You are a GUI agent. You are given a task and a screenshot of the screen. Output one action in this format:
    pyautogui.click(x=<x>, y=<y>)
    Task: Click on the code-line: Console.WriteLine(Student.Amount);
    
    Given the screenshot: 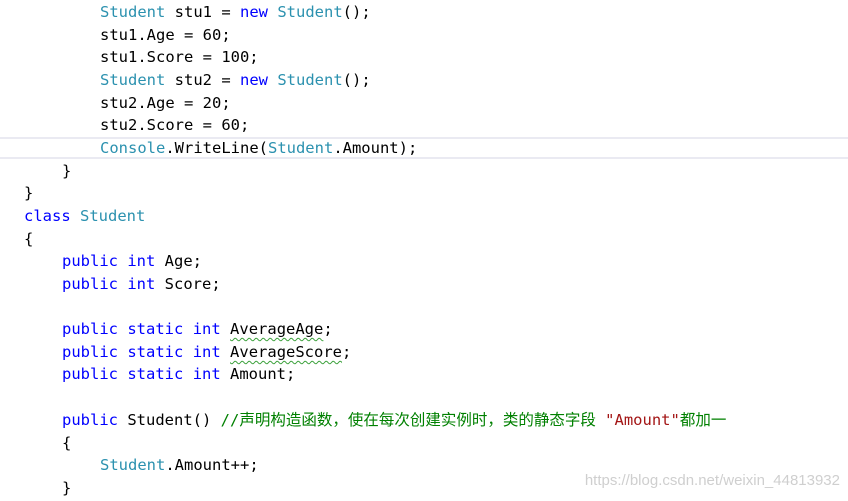 What is the action you would take?
    pyautogui.click(x=258, y=148)
    